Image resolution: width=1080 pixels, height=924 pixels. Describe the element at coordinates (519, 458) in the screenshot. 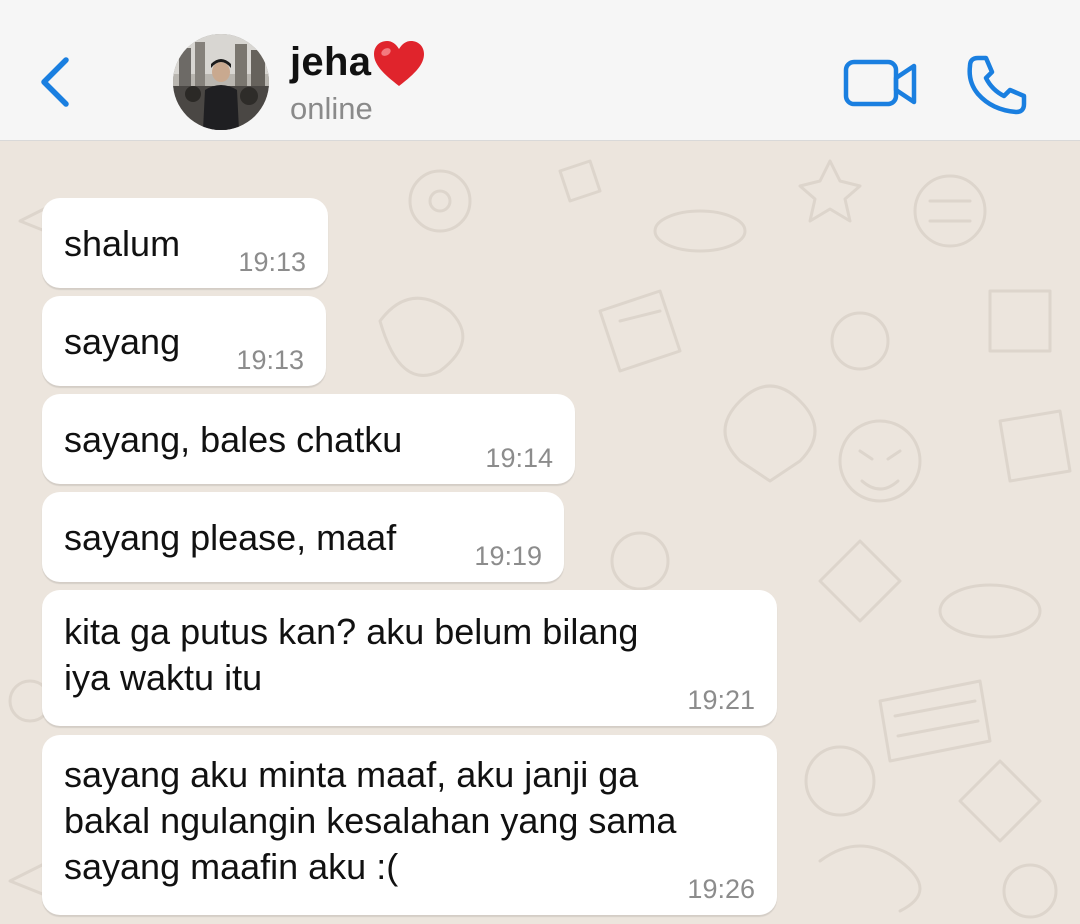

I see `message-time: 19:14` at that location.